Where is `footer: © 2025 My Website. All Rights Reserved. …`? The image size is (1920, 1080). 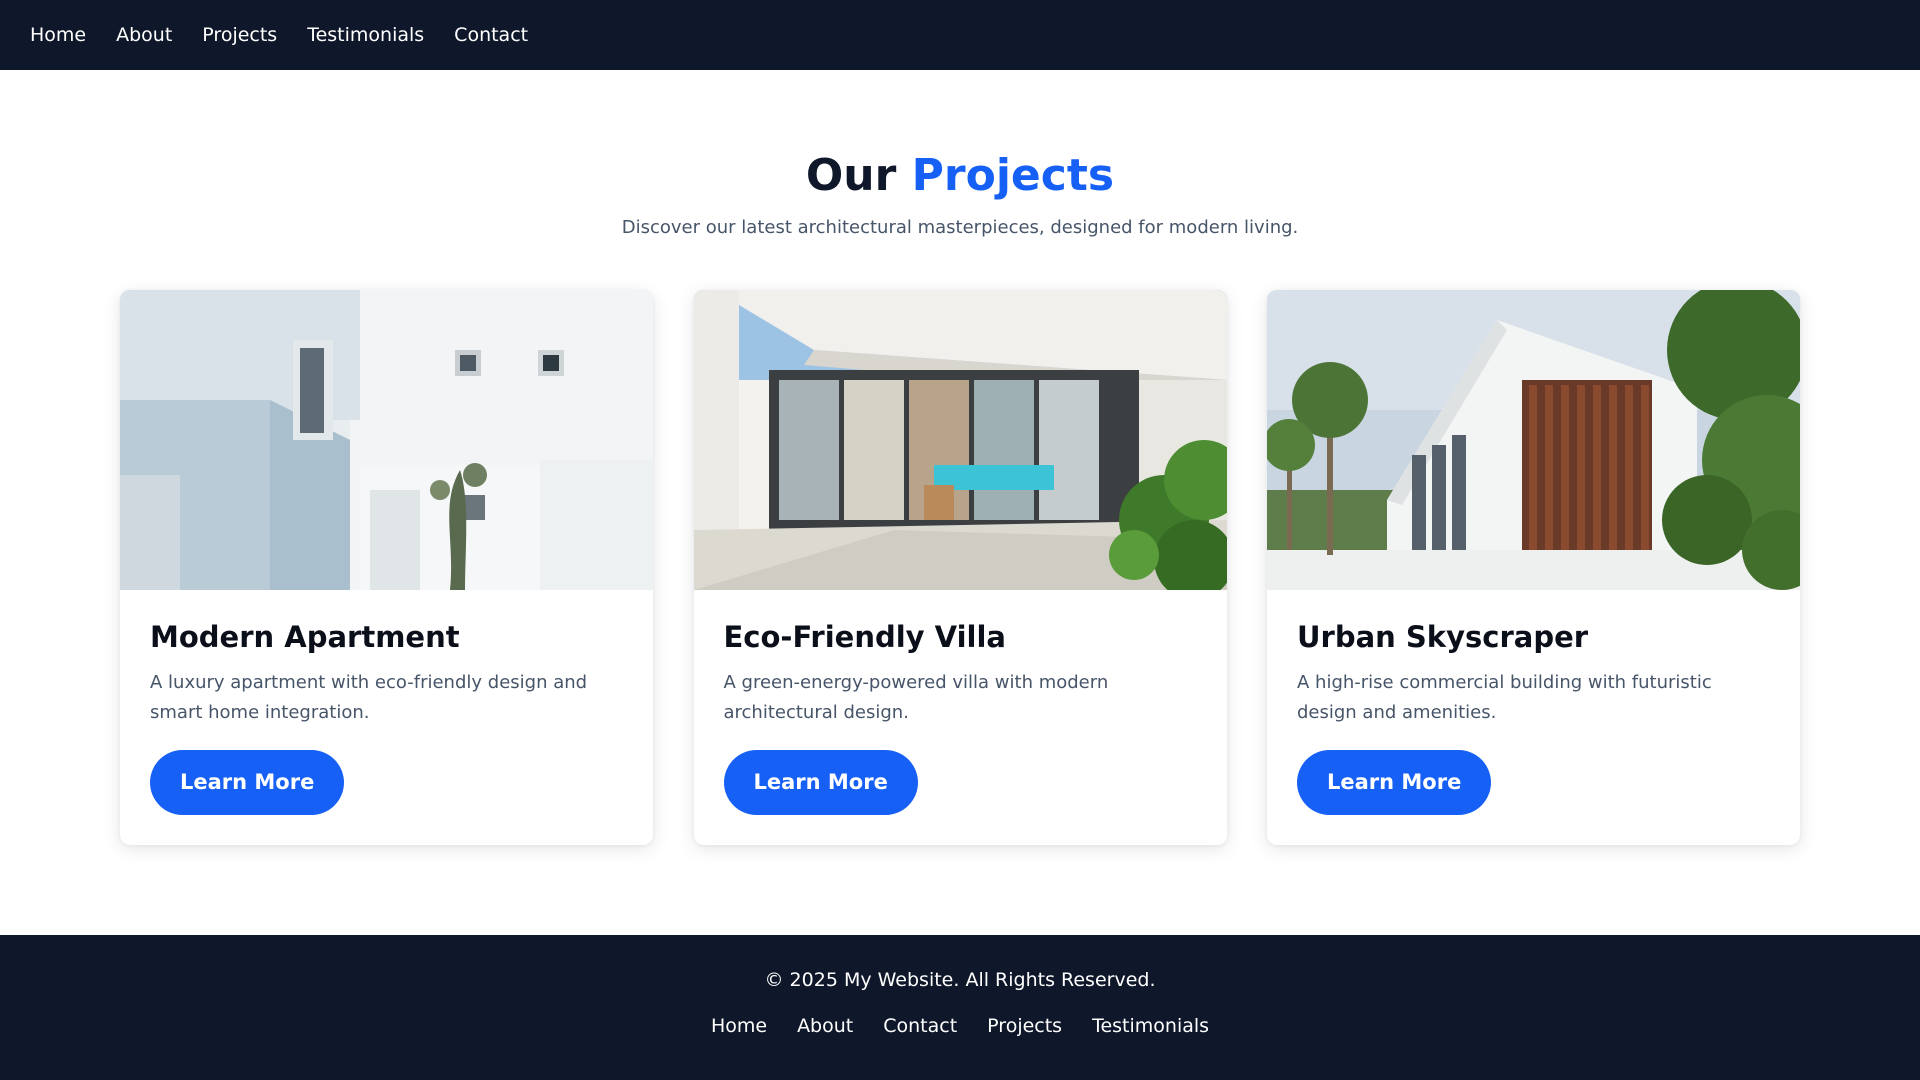
footer: © 2025 My Website. All Rights Reserved. … is located at coordinates (960, 1007).